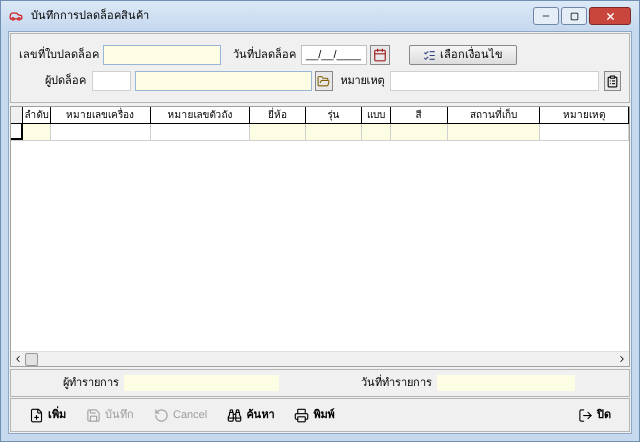 Image resolution: width=640 pixels, height=442 pixels. Describe the element at coordinates (264, 54) in the screenshot. I see `field-label: วันที่ปลดล็อค` at that location.